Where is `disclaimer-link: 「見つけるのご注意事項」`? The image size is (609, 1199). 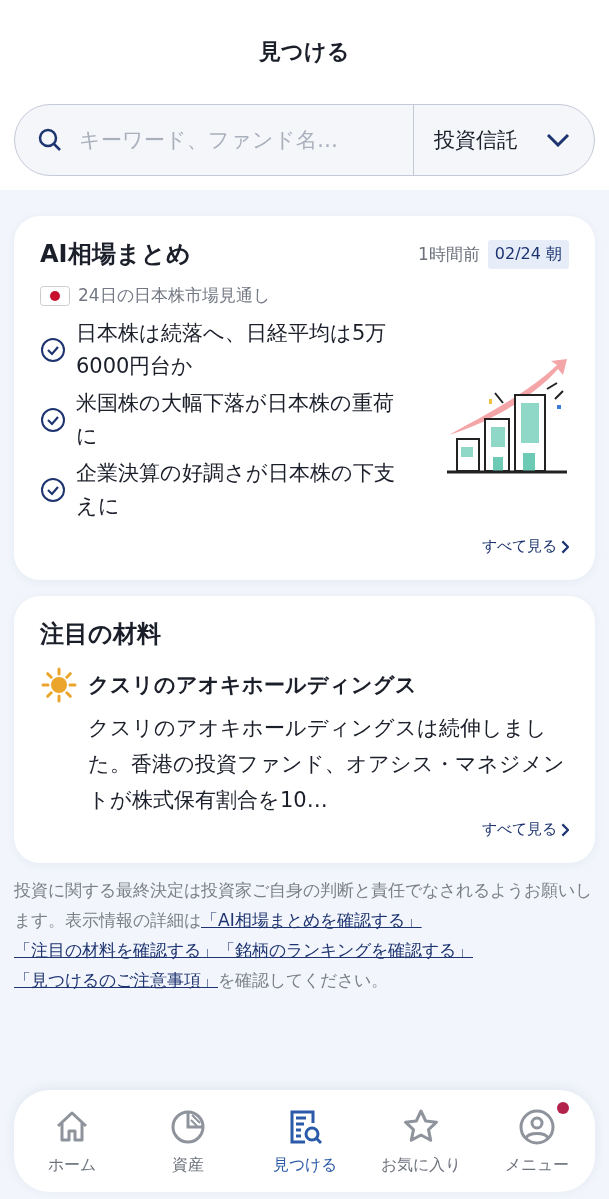 disclaimer-link: 「見つけるのご注意事項」 is located at coordinates (116, 980).